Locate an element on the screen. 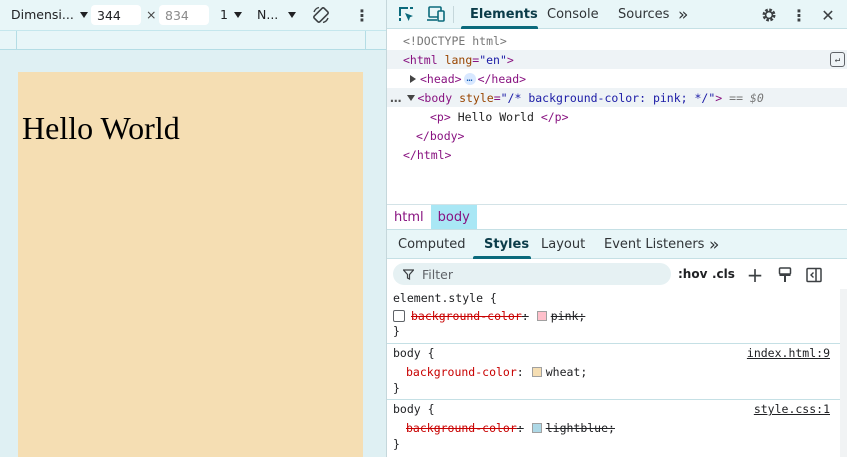 Image resolution: width=847 pixels, height=457 pixels. zoom-dropdown: 1 is located at coordinates (231, 14).